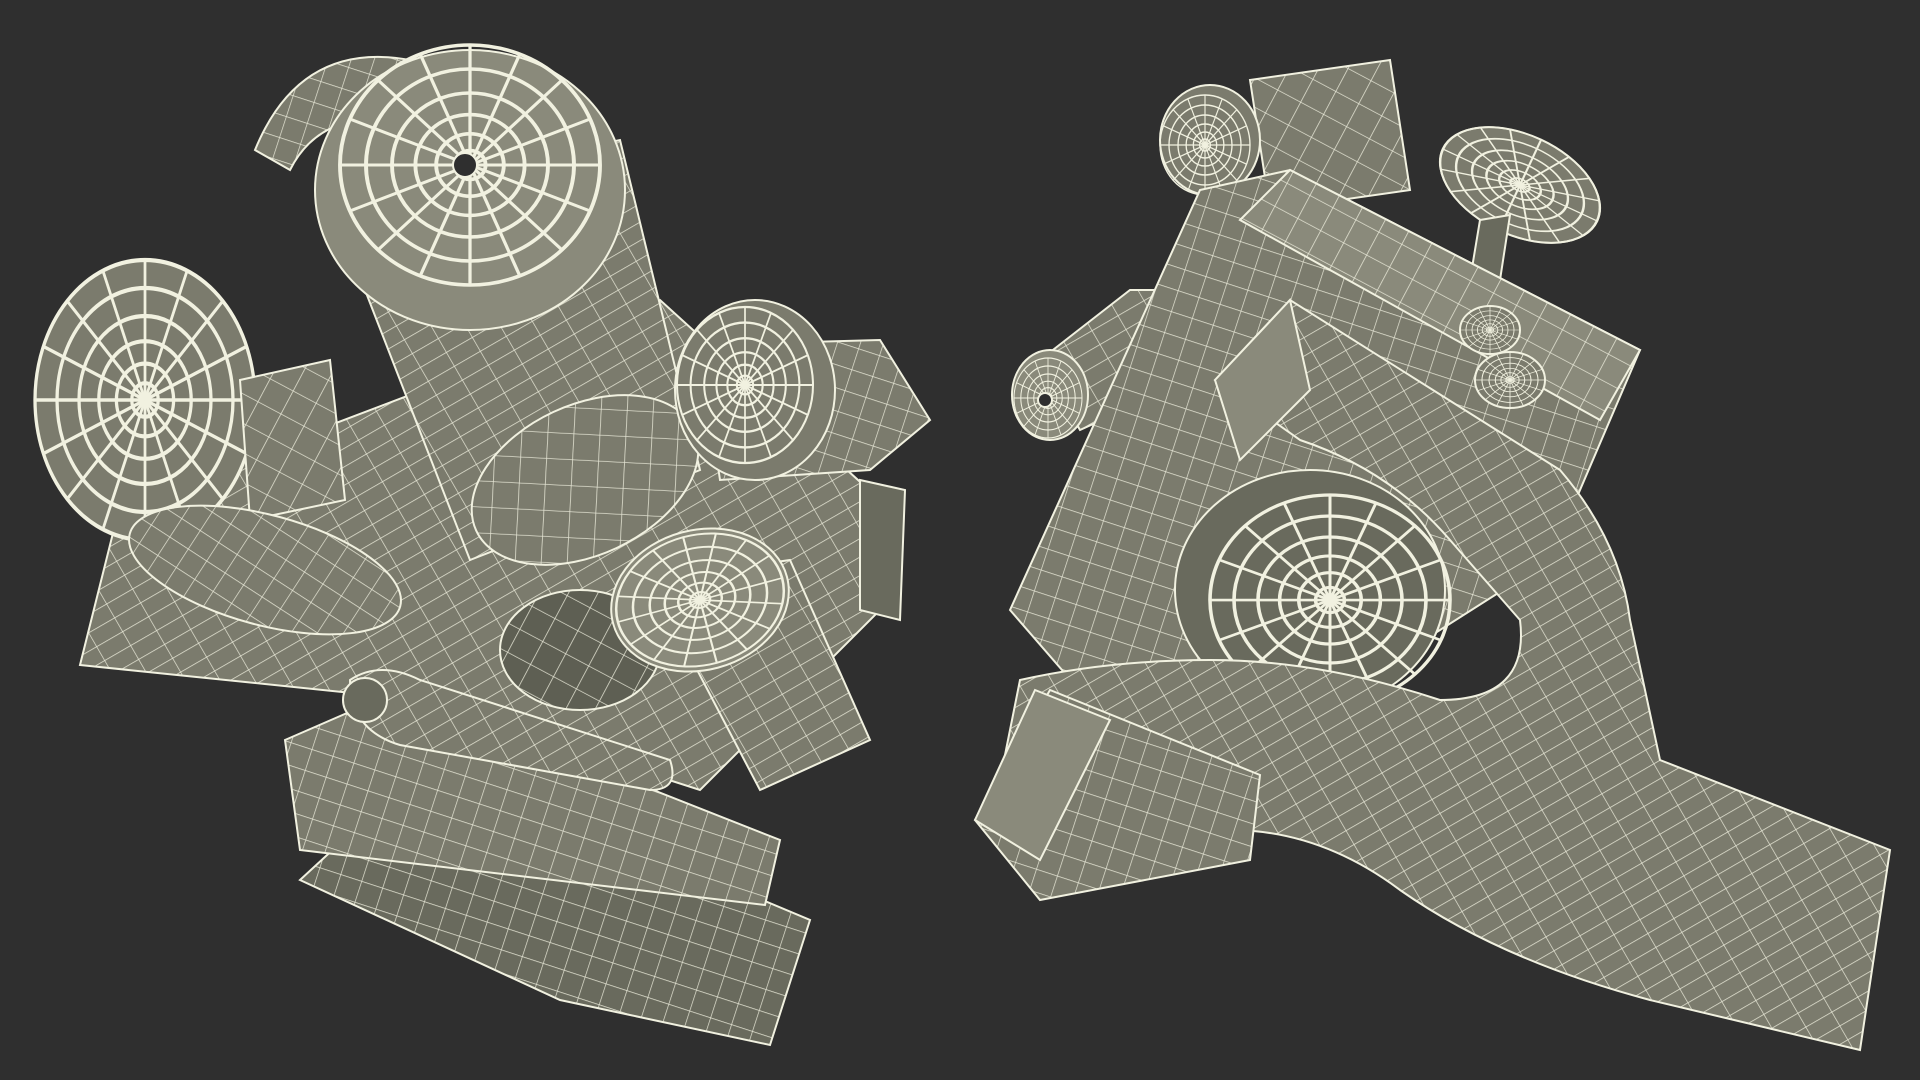 The width and height of the screenshot is (1920, 1080). I want to click on coarse-focus-knob-left, so click(191, 400).